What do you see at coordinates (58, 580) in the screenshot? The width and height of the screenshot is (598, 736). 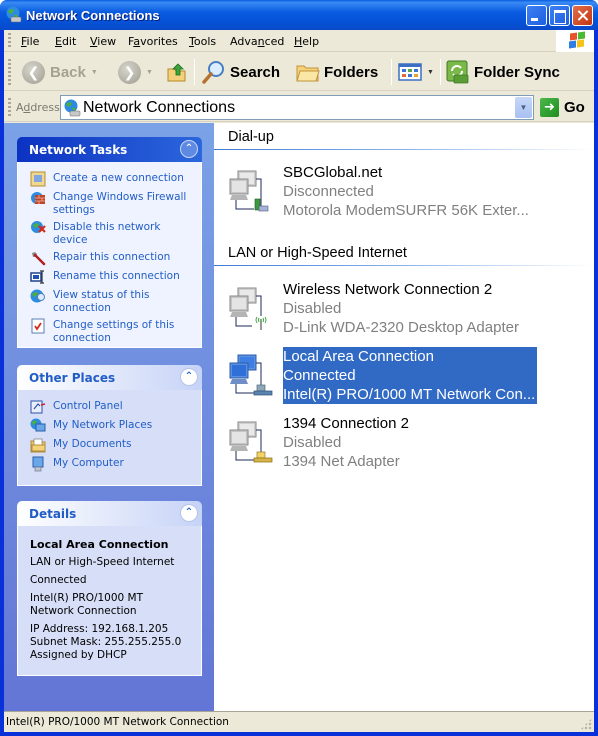 I see `details-status: Connected` at bounding box center [58, 580].